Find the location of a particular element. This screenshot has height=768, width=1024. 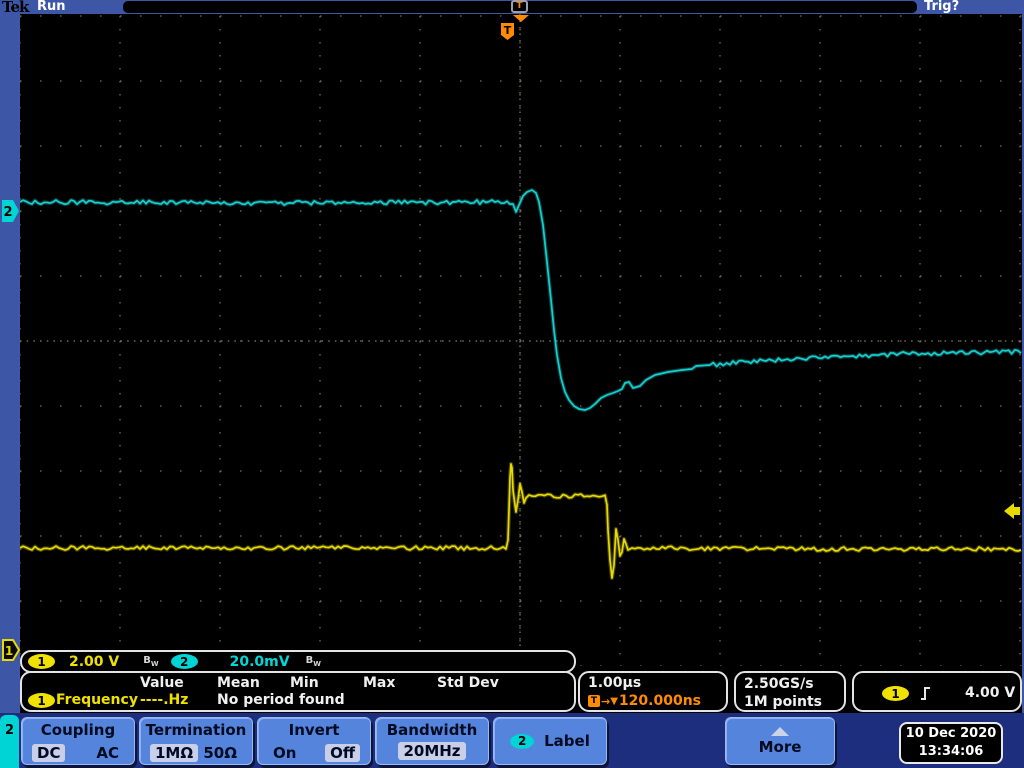

ch2-bandwidth-limit-icon: BW is located at coordinates (313, 661).